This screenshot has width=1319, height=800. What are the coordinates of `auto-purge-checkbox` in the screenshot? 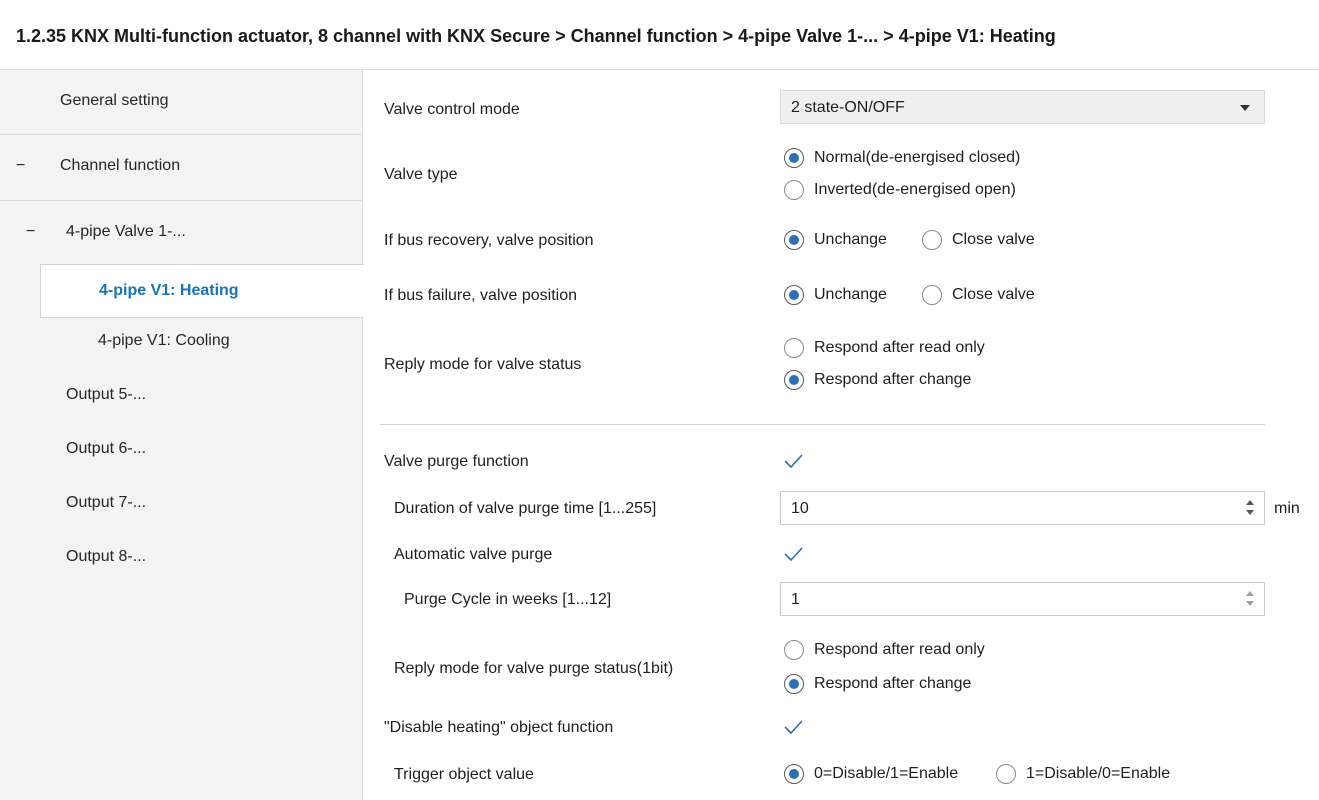 It's located at (793, 554).